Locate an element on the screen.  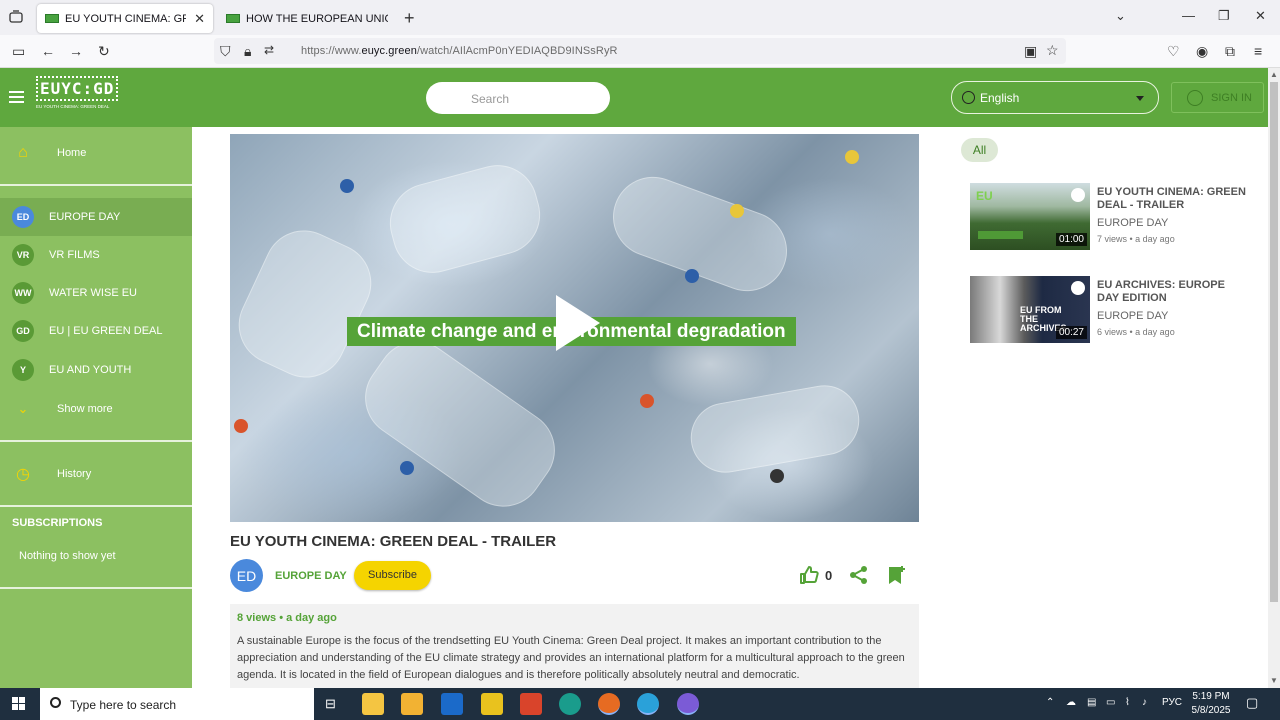
sidebar-show-more: ⌄ Show more is located at coordinates (96, 409).